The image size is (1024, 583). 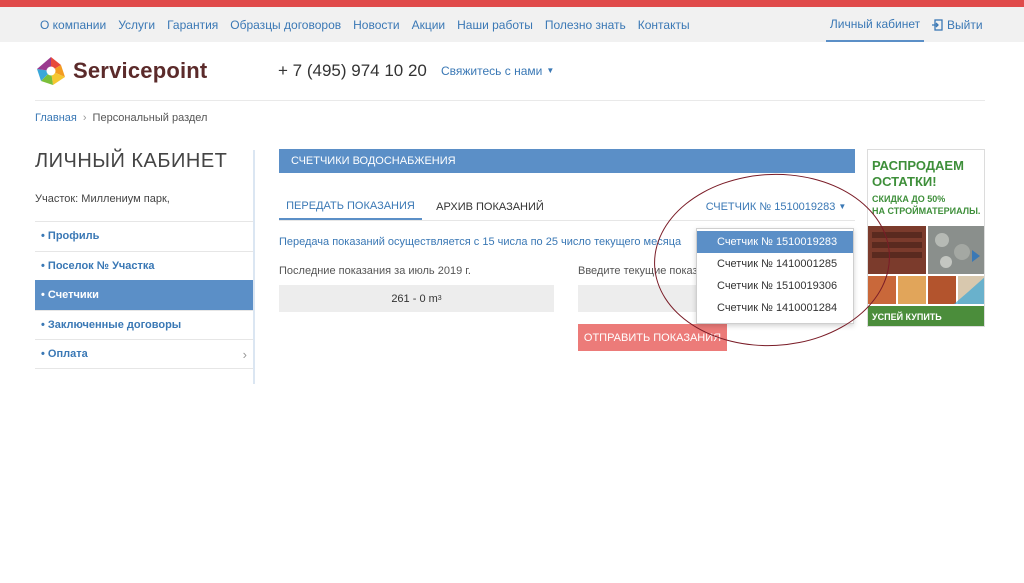 I want to click on phone-number: + 7 (495) 974 10 20, so click(x=352, y=70).